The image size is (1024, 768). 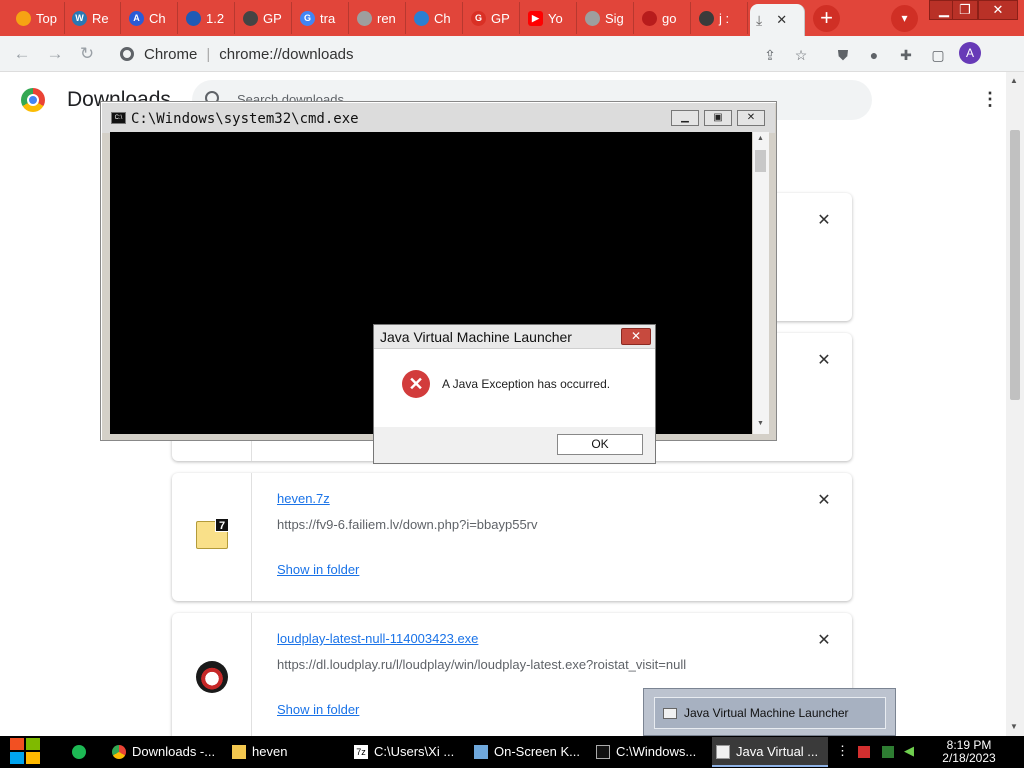 I want to click on volume-tray-icon: ◀, so click(x=910, y=750).